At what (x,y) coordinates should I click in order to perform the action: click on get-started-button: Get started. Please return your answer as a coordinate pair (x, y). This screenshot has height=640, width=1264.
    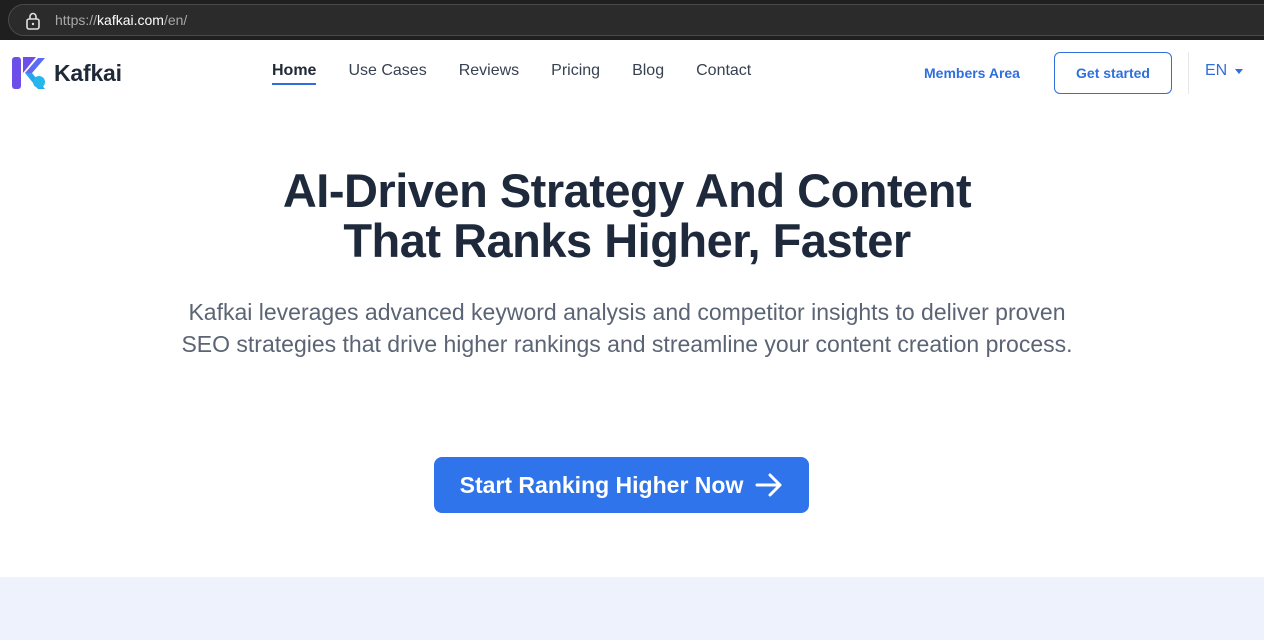
    Looking at the image, I should click on (1113, 73).